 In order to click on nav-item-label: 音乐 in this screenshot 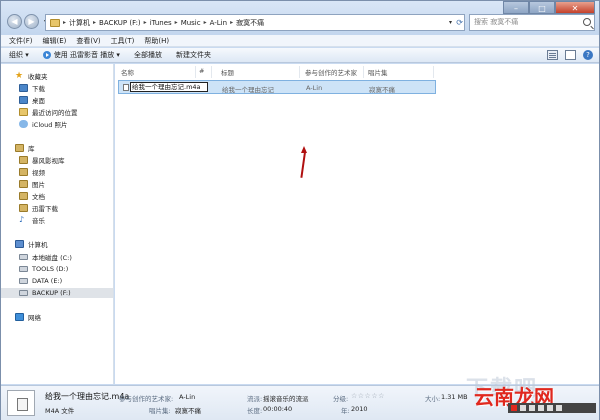, I will do `click(38, 221)`.